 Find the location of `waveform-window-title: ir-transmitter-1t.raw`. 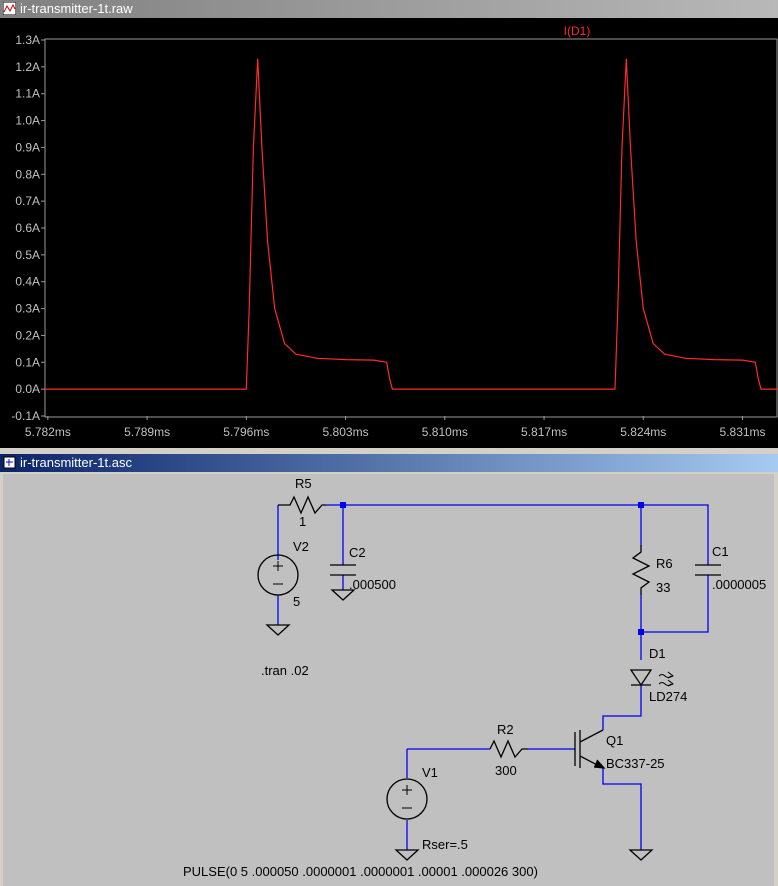

waveform-window-title: ir-transmitter-1t.raw is located at coordinates (76, 8).